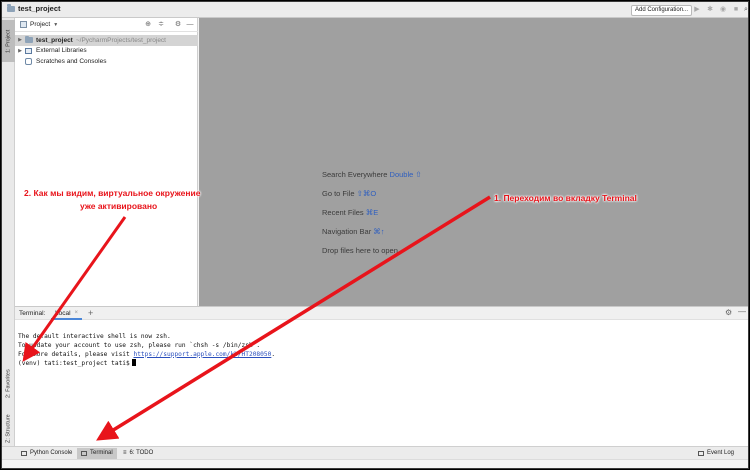  I want to click on todo-icon: ≡, so click(125, 453).